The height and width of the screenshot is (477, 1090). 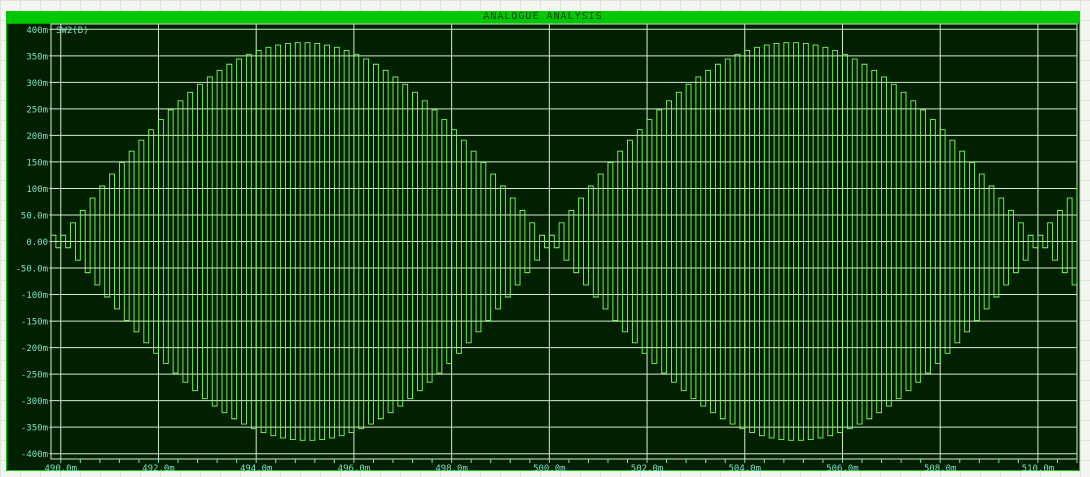 I want to click on y-tick-label: 250m, so click(x=37, y=110).